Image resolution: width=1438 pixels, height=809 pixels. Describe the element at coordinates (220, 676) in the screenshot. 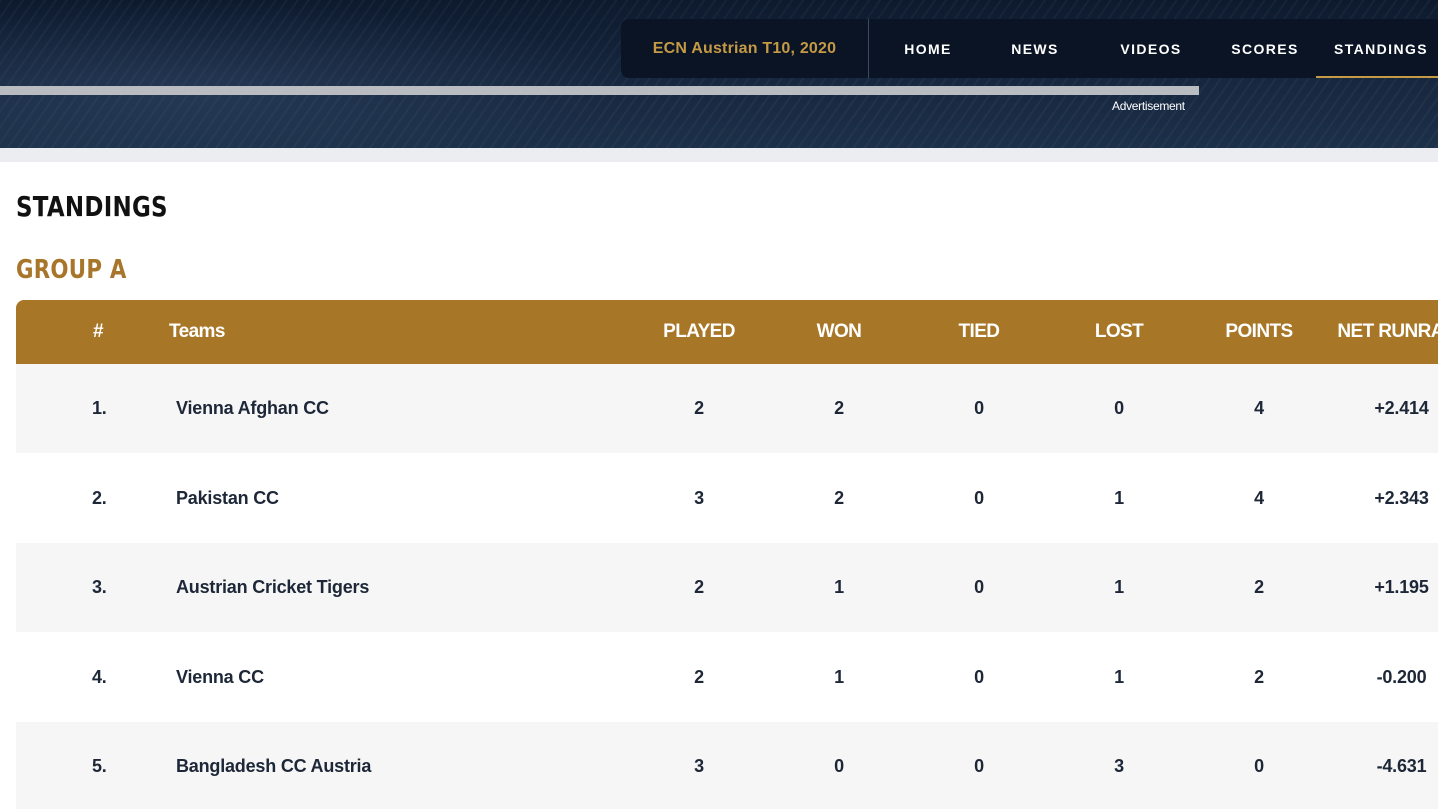

I see `row-team-name: Vienna CC` at that location.